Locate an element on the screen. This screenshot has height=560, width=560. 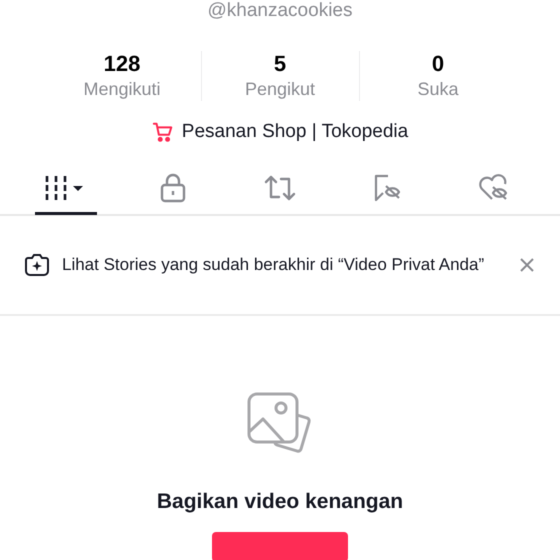
cart-icon is located at coordinates (163, 132).